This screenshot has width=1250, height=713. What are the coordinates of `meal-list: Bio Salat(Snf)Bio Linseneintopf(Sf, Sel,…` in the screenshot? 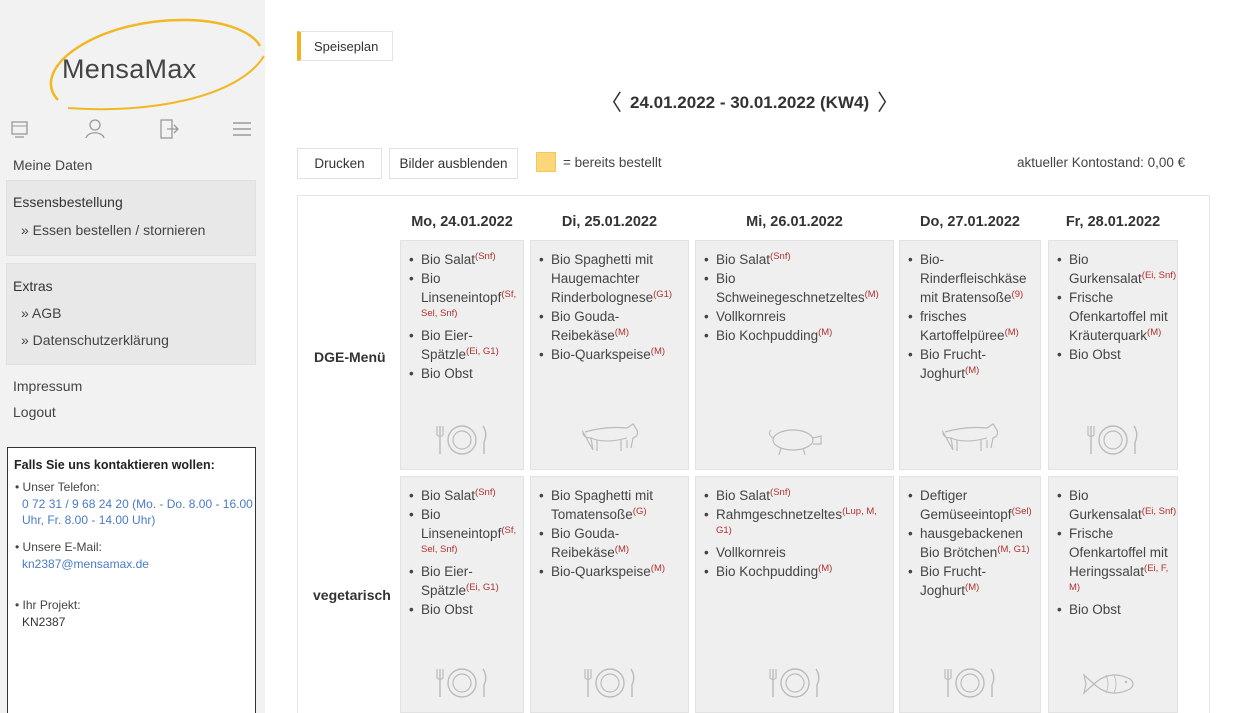 It's located at (462, 316).